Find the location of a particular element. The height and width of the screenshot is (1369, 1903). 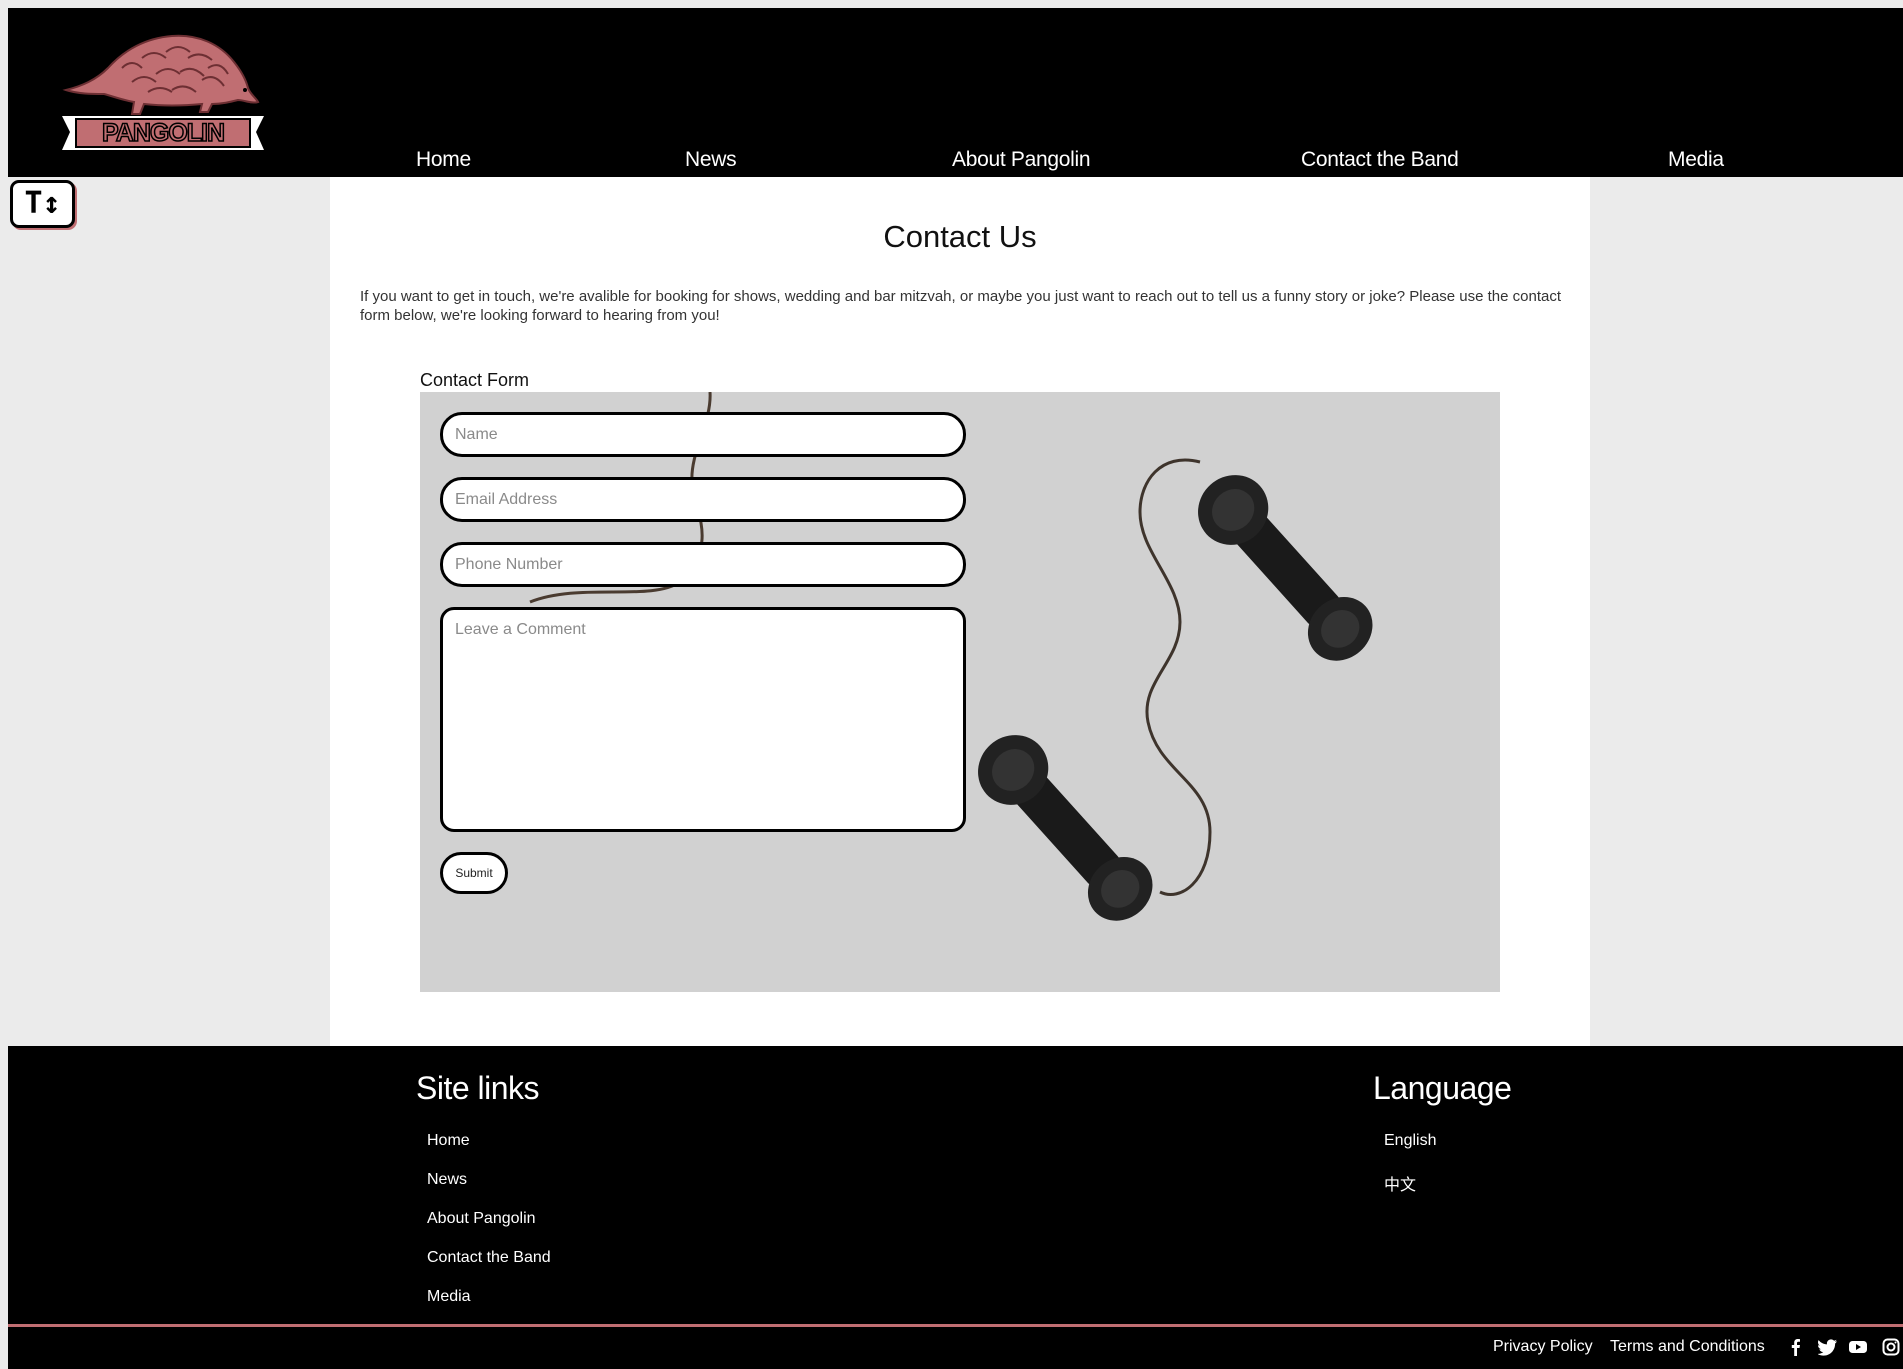

language-chinese: 中文 is located at coordinates (1400, 1183).